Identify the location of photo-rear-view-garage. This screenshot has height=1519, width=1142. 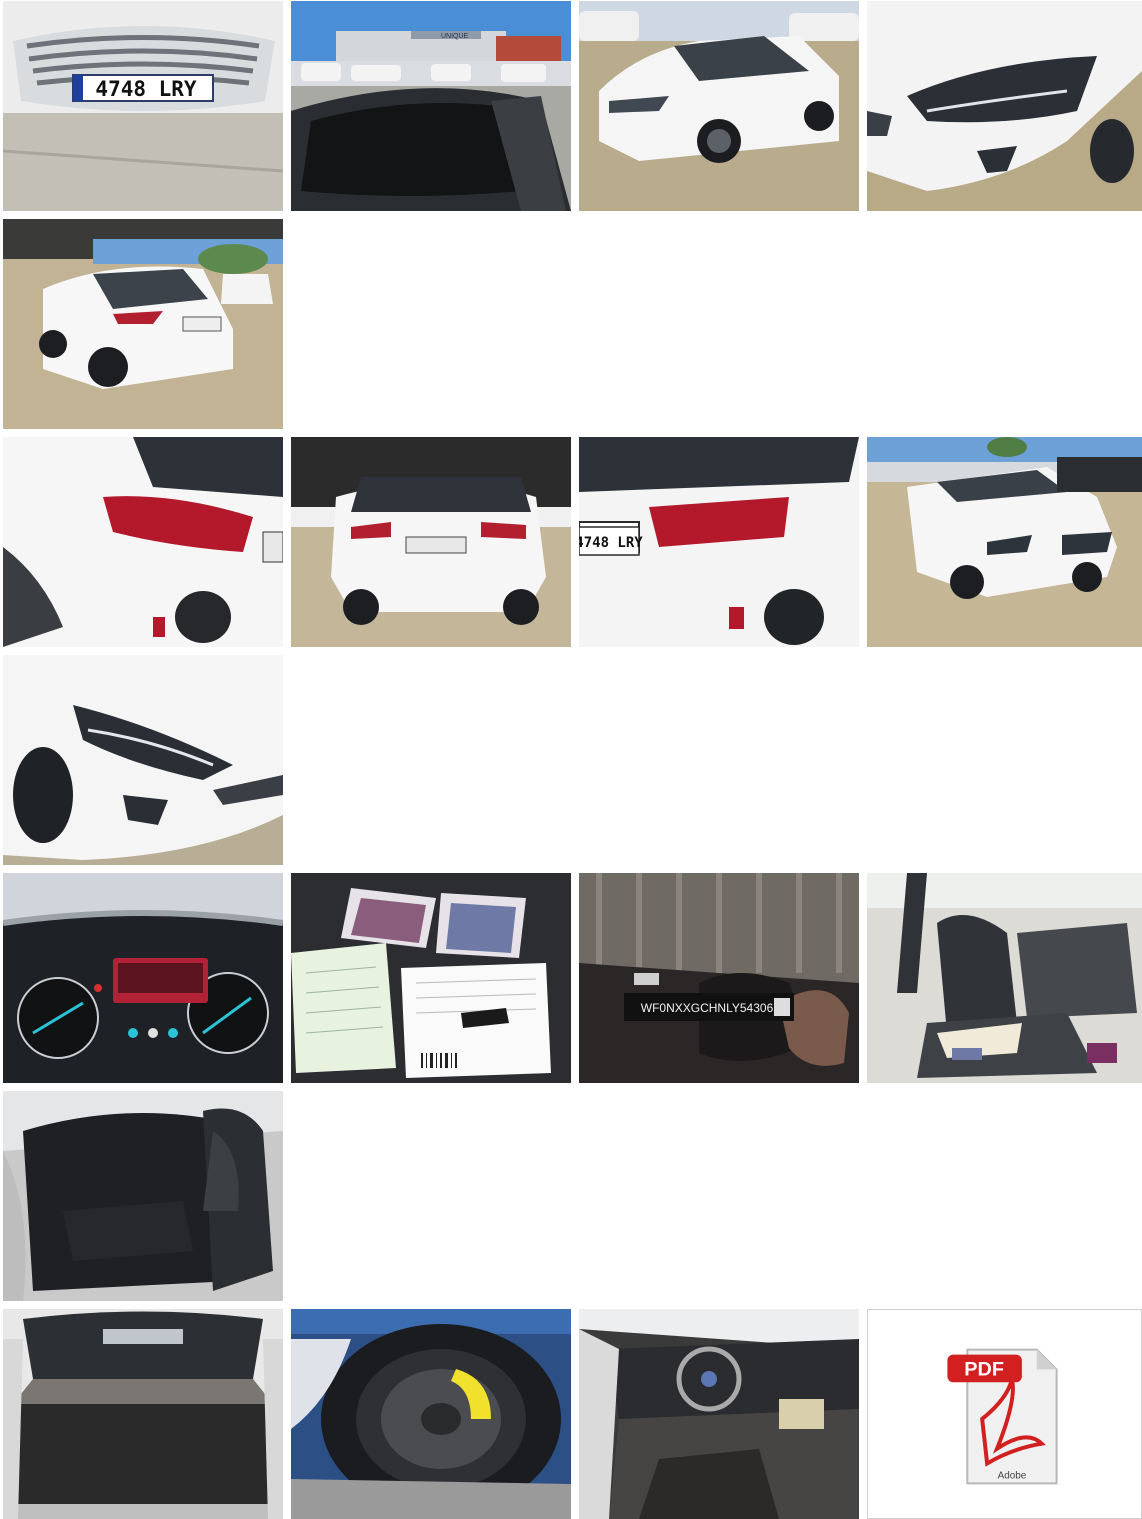
(431, 542).